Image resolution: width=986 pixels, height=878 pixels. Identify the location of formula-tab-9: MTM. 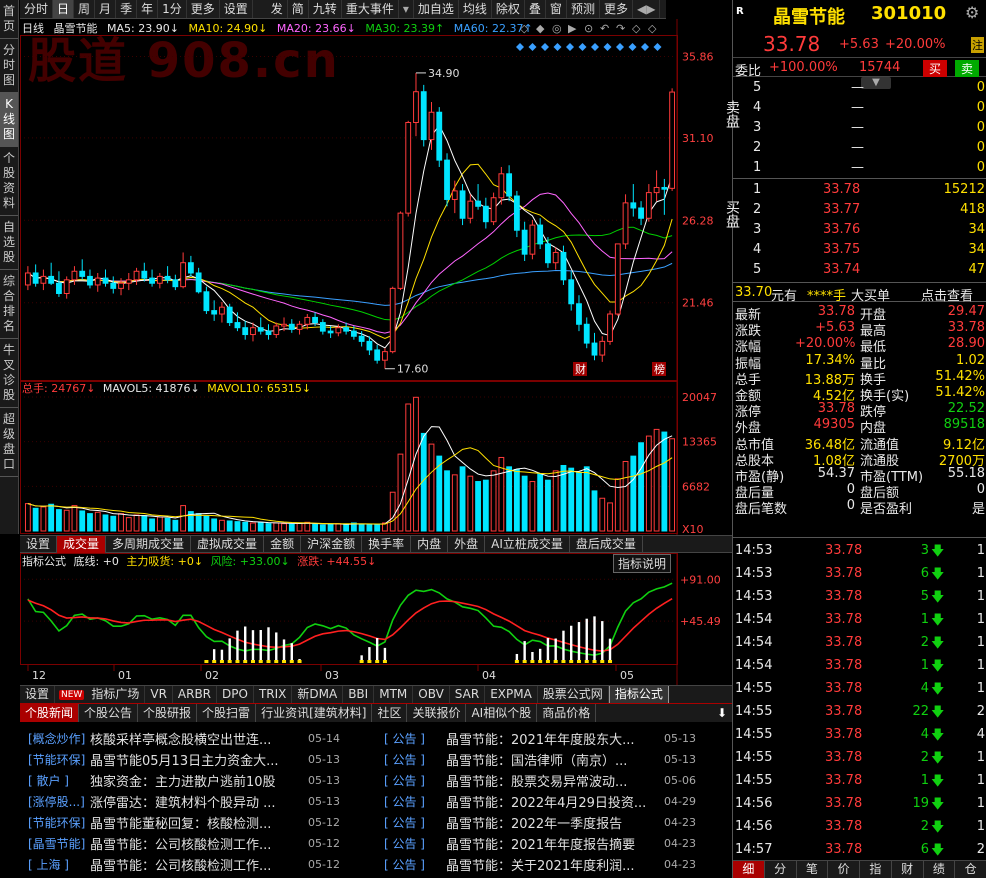
(394, 694).